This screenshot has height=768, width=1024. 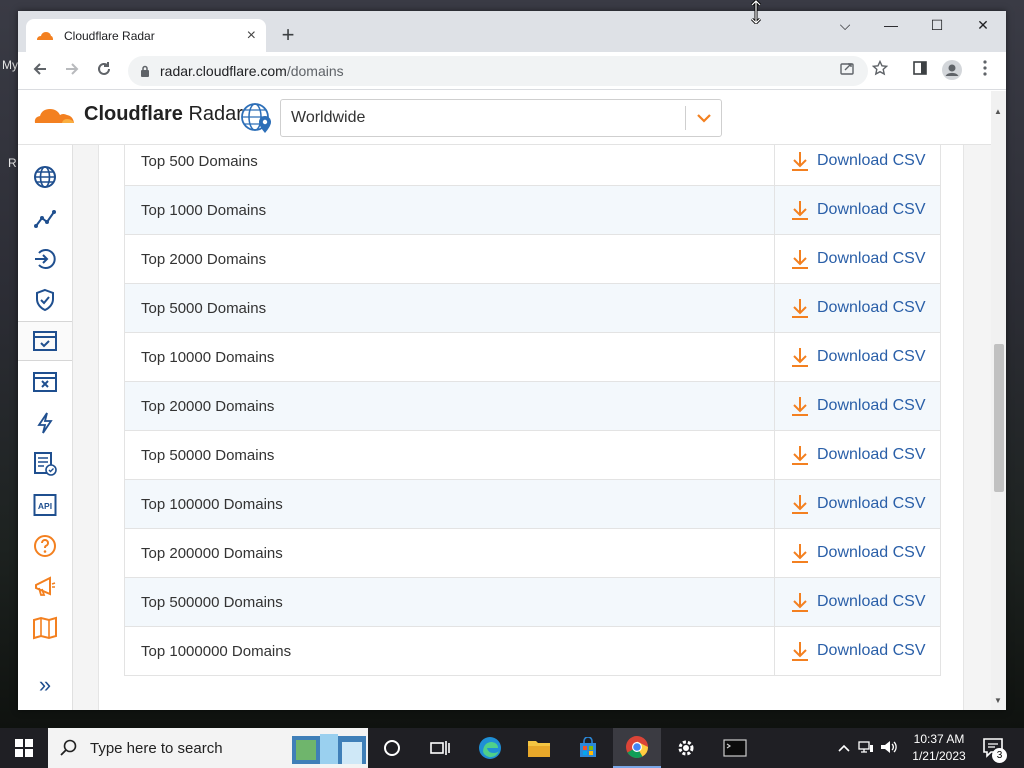 I want to click on sidebar-item-security, so click(x=45, y=300).